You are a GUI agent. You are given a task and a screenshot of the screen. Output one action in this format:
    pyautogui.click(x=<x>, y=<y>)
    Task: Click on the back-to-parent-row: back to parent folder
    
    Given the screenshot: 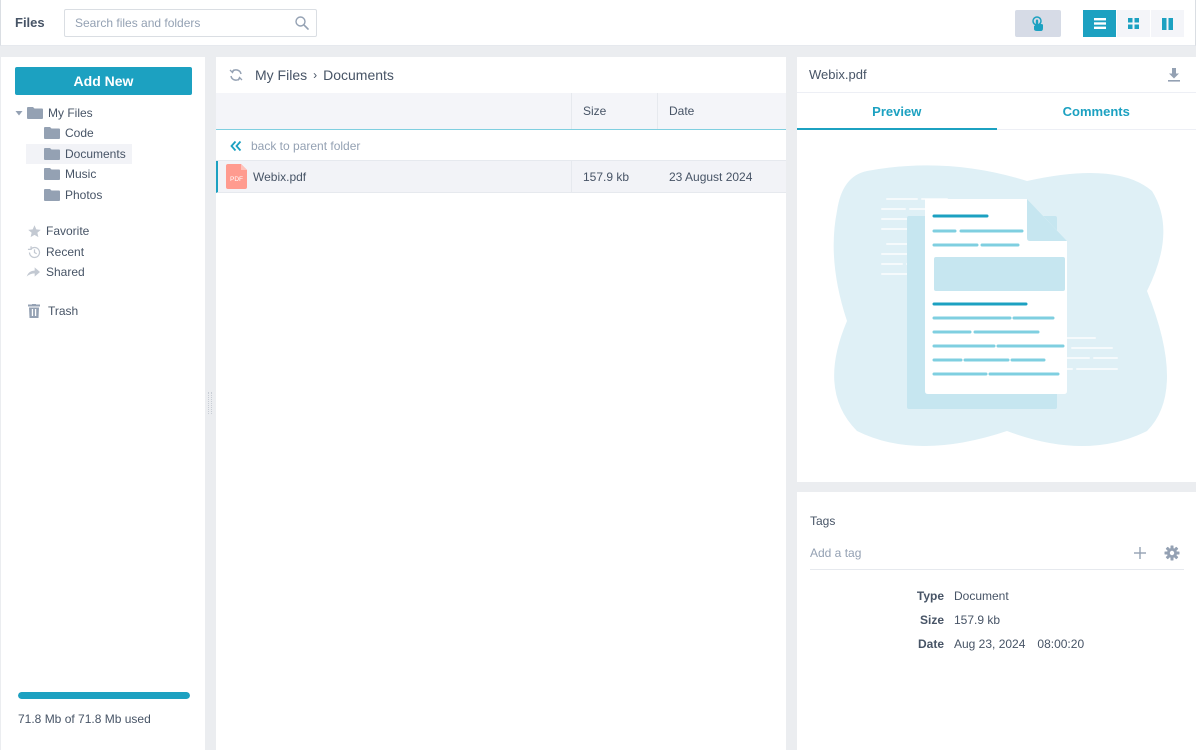 What is the action you would take?
    pyautogui.click(x=501, y=146)
    